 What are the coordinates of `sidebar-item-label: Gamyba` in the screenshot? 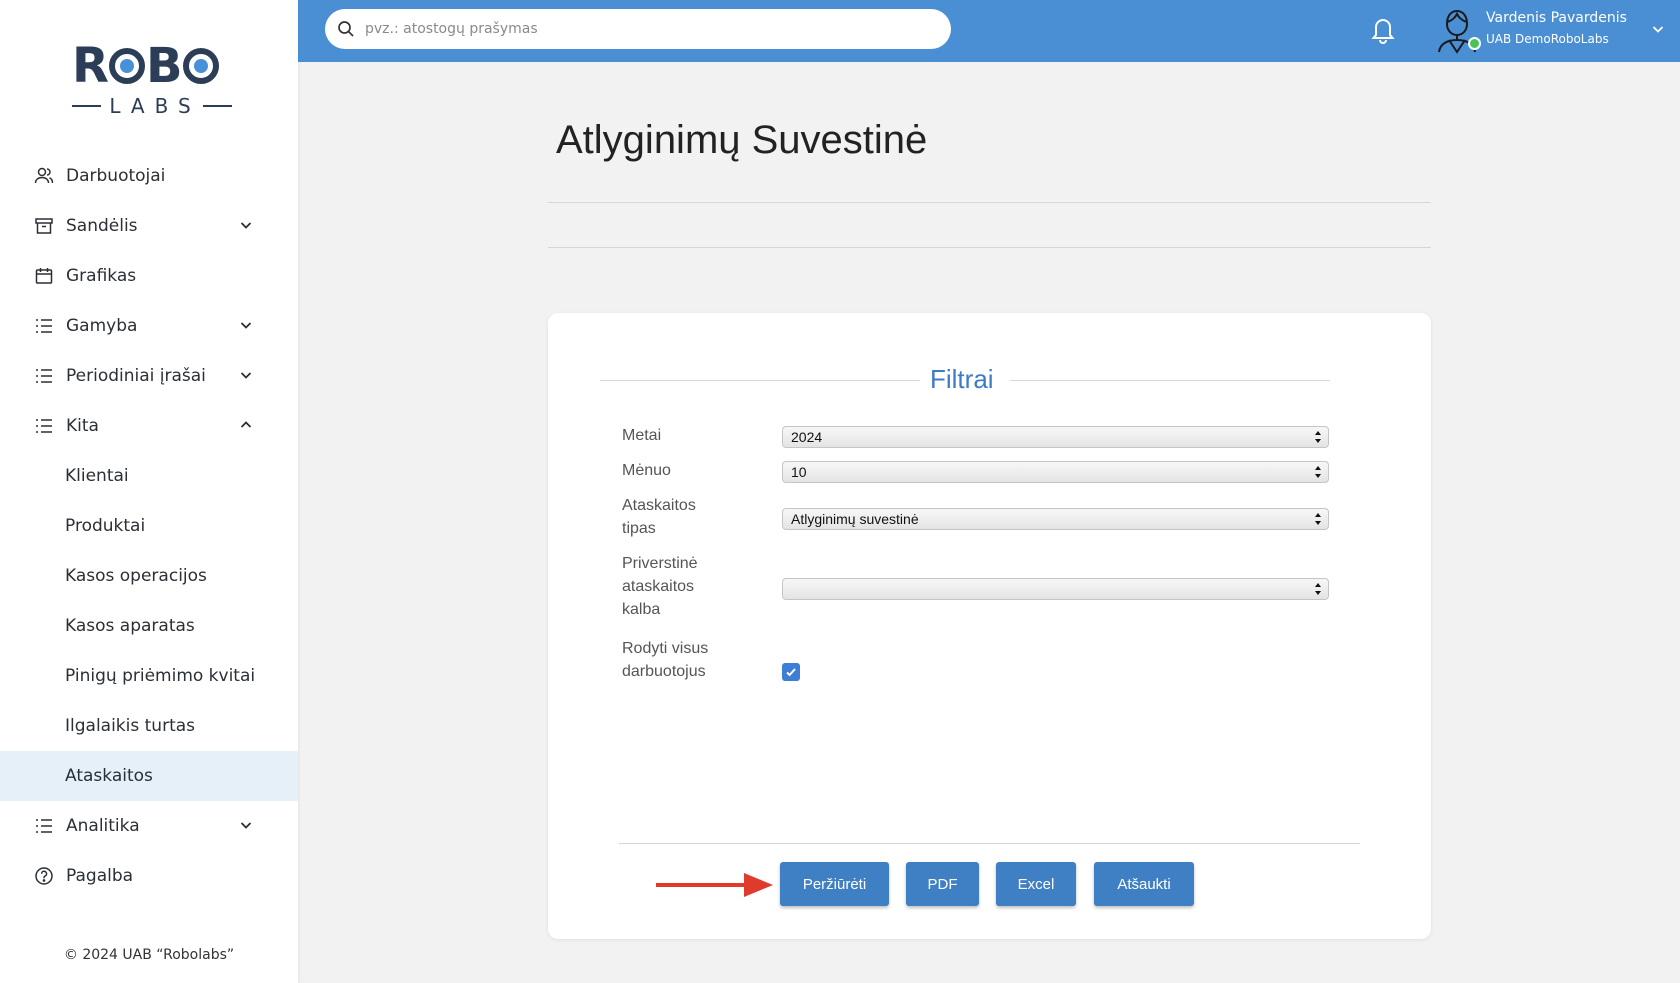 It's located at (102, 326).